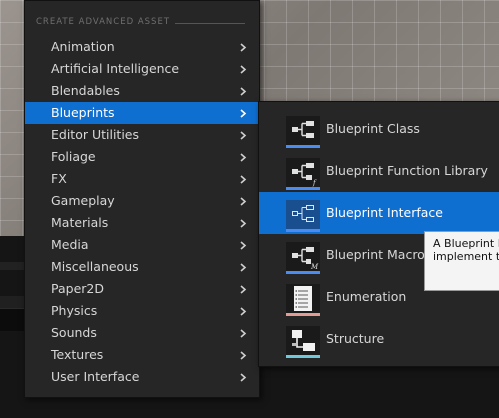  Describe the element at coordinates (85, 90) in the screenshot. I see `menu-item-label: Blendables` at that location.